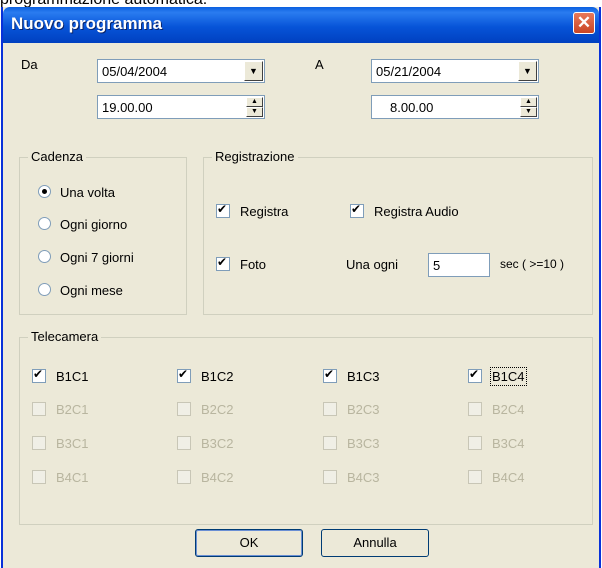  Describe the element at coordinates (91, 290) in the screenshot. I see `radio-label: Ogni mese` at that location.